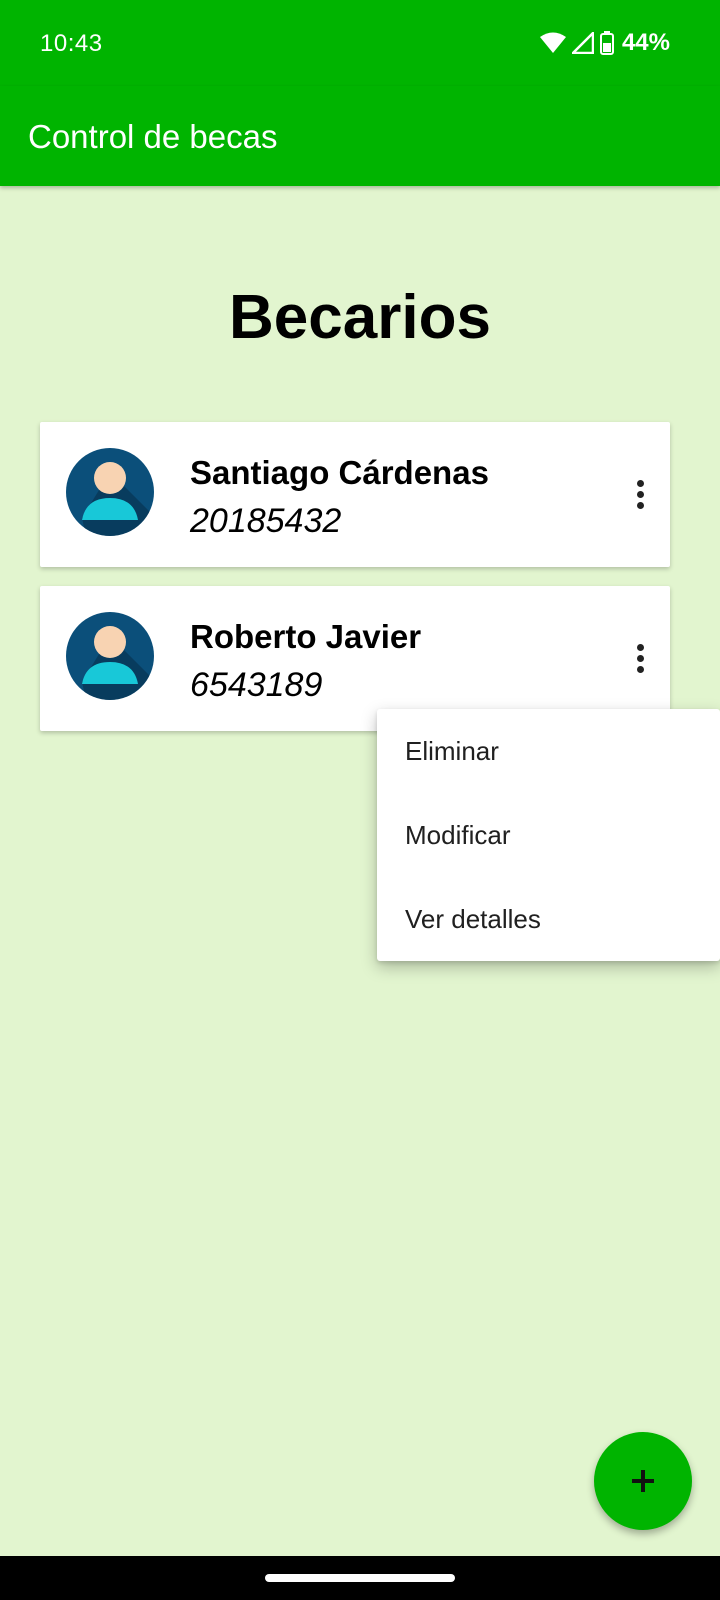 This screenshot has width=720, height=1600. I want to click on app-bar: Control de becas, so click(360, 136).